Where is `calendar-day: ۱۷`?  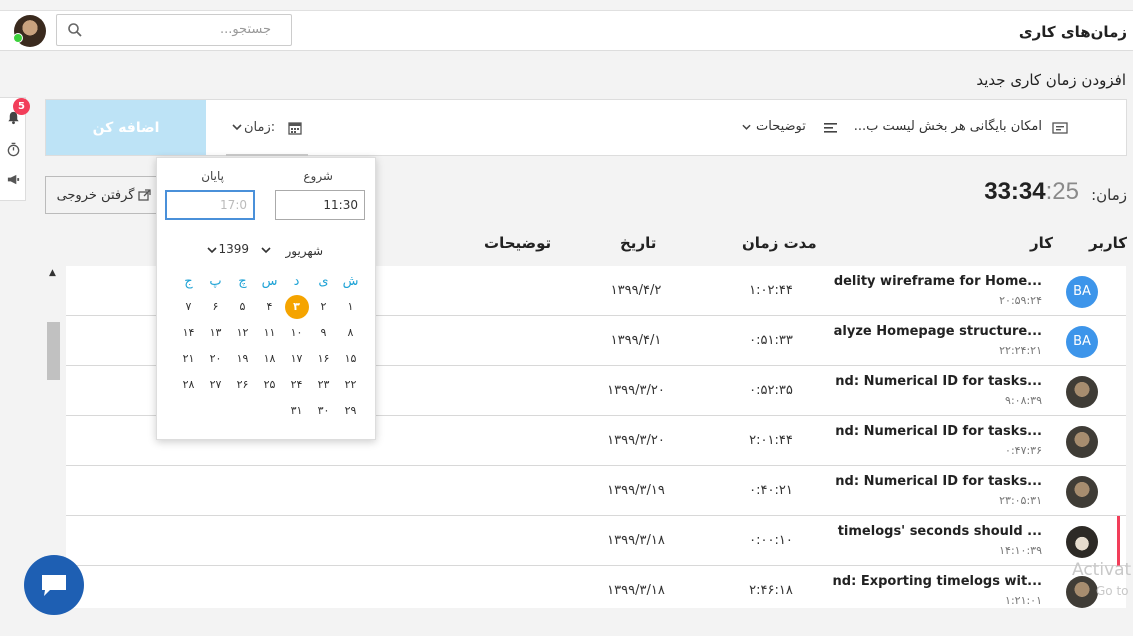 calendar-day: ۱۷ is located at coordinates (296, 359).